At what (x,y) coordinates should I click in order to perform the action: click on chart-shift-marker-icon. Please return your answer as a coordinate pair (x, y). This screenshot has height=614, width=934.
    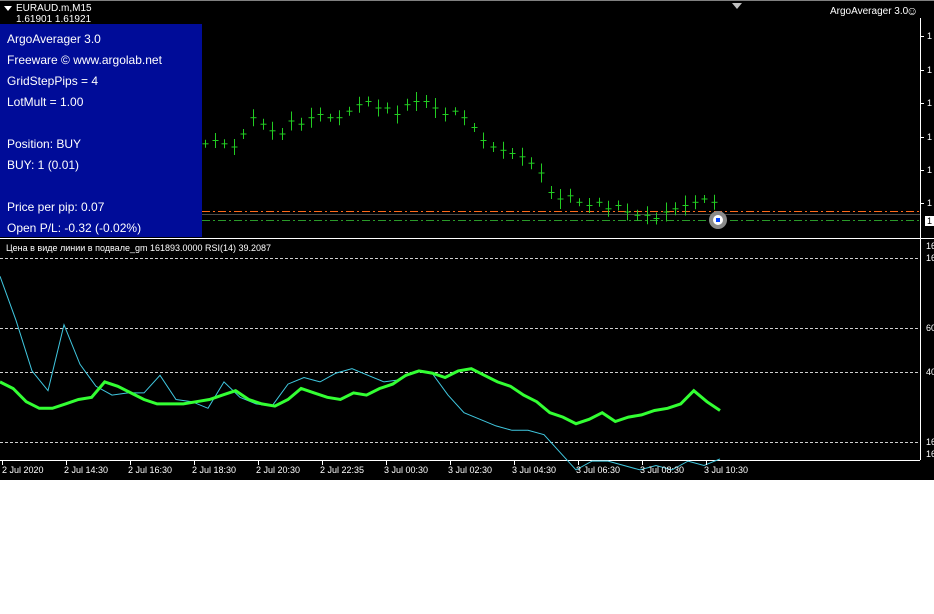
    Looking at the image, I should click on (737, 6).